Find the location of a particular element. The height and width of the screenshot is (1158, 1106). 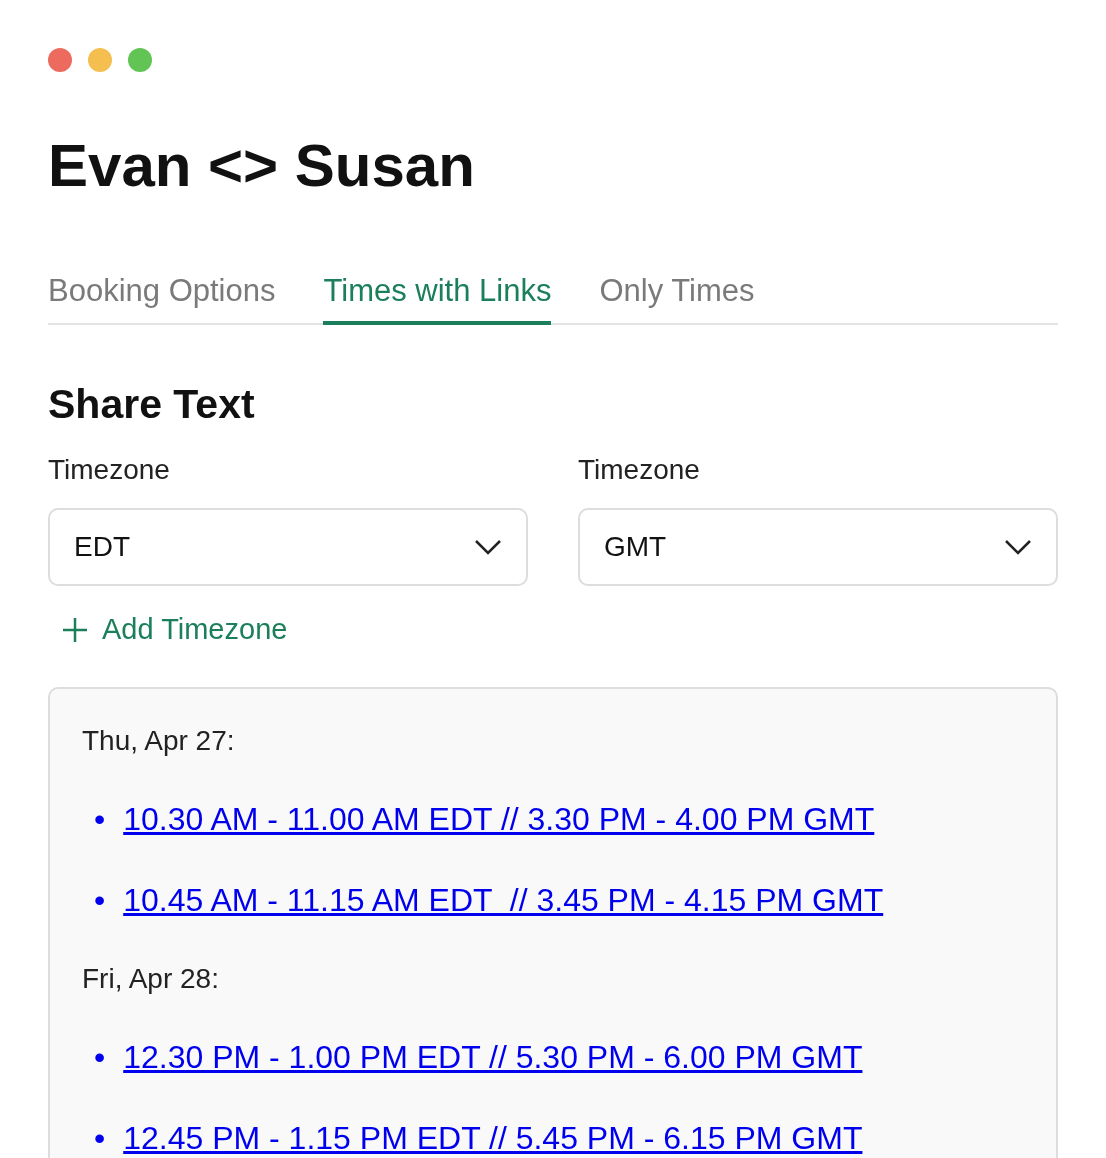

timezone-dropdown: GMT is located at coordinates (818, 547).